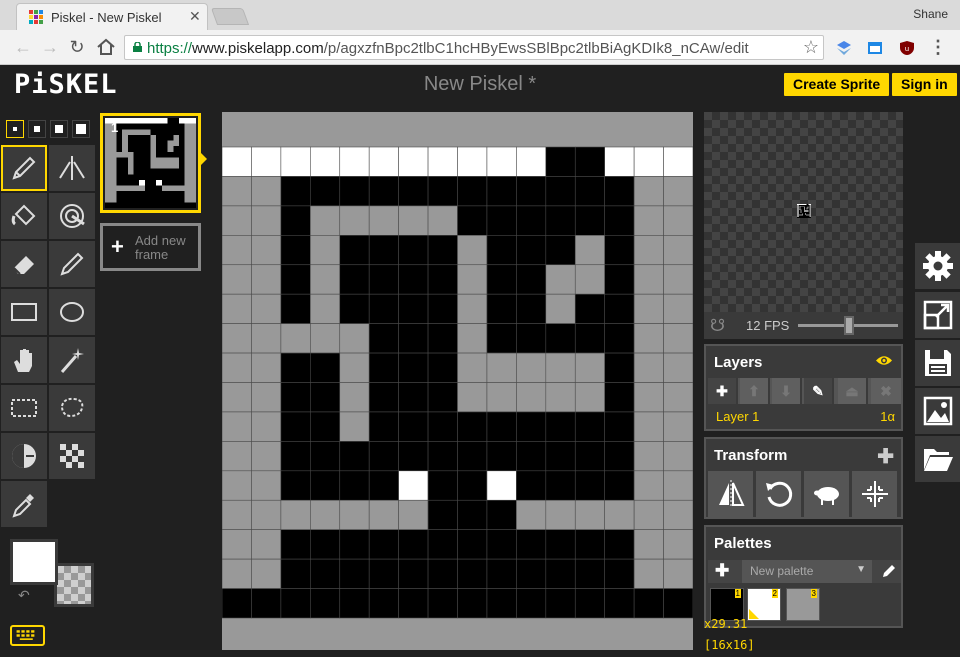 The width and height of the screenshot is (960, 657). What do you see at coordinates (807, 571) in the screenshot?
I see `palette-select: New palette ▼` at bounding box center [807, 571].